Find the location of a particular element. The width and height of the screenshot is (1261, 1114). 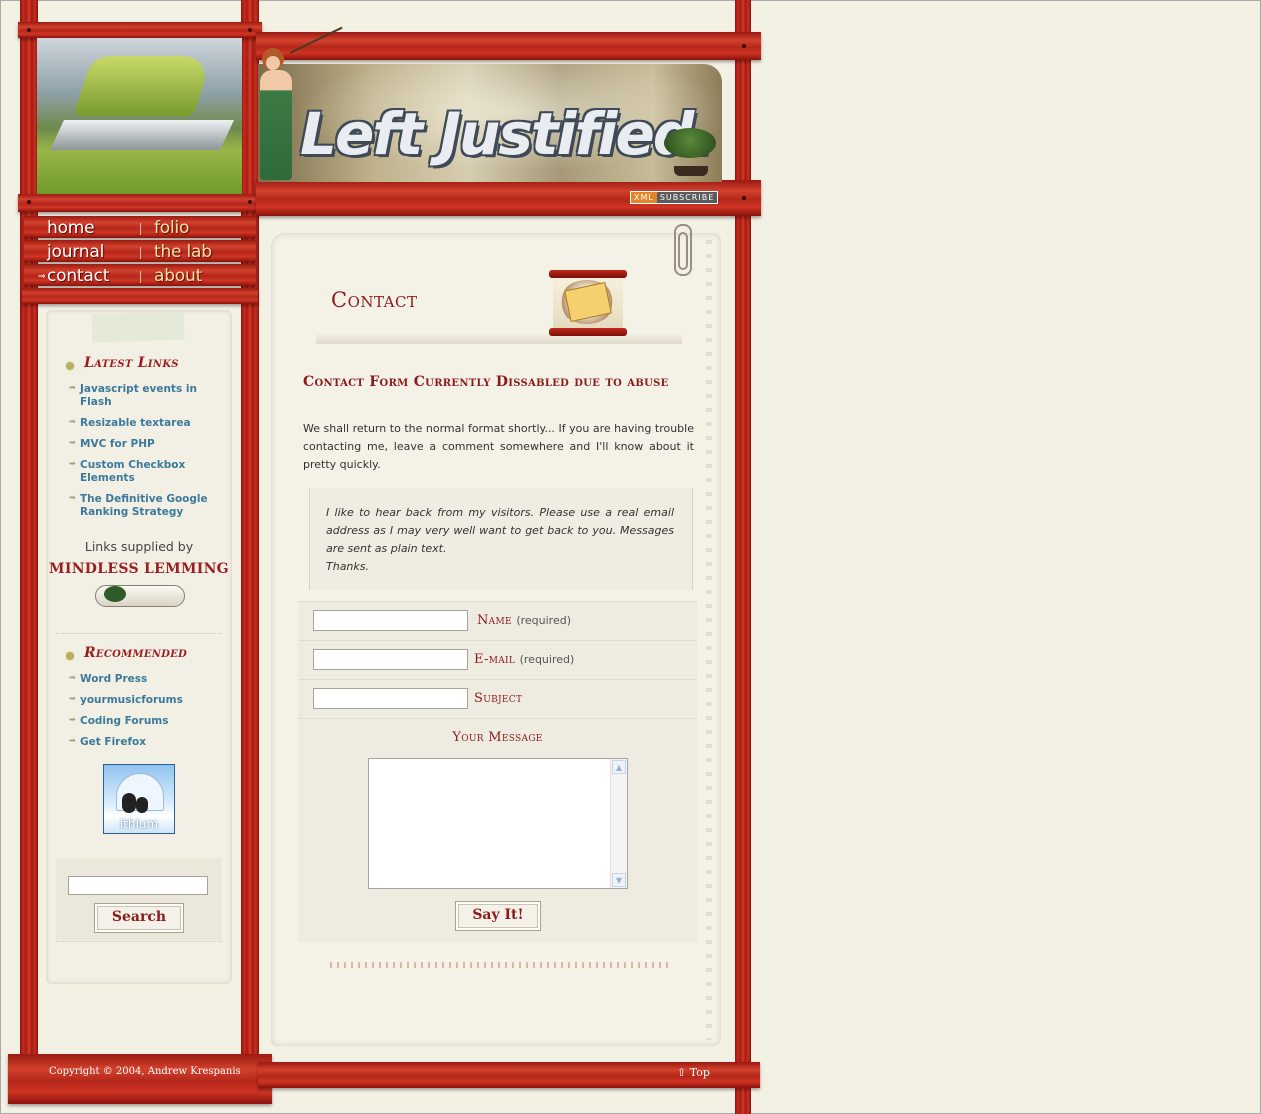

mindless-lemming-link: MINDLESS LEMMING is located at coordinates (139, 569).